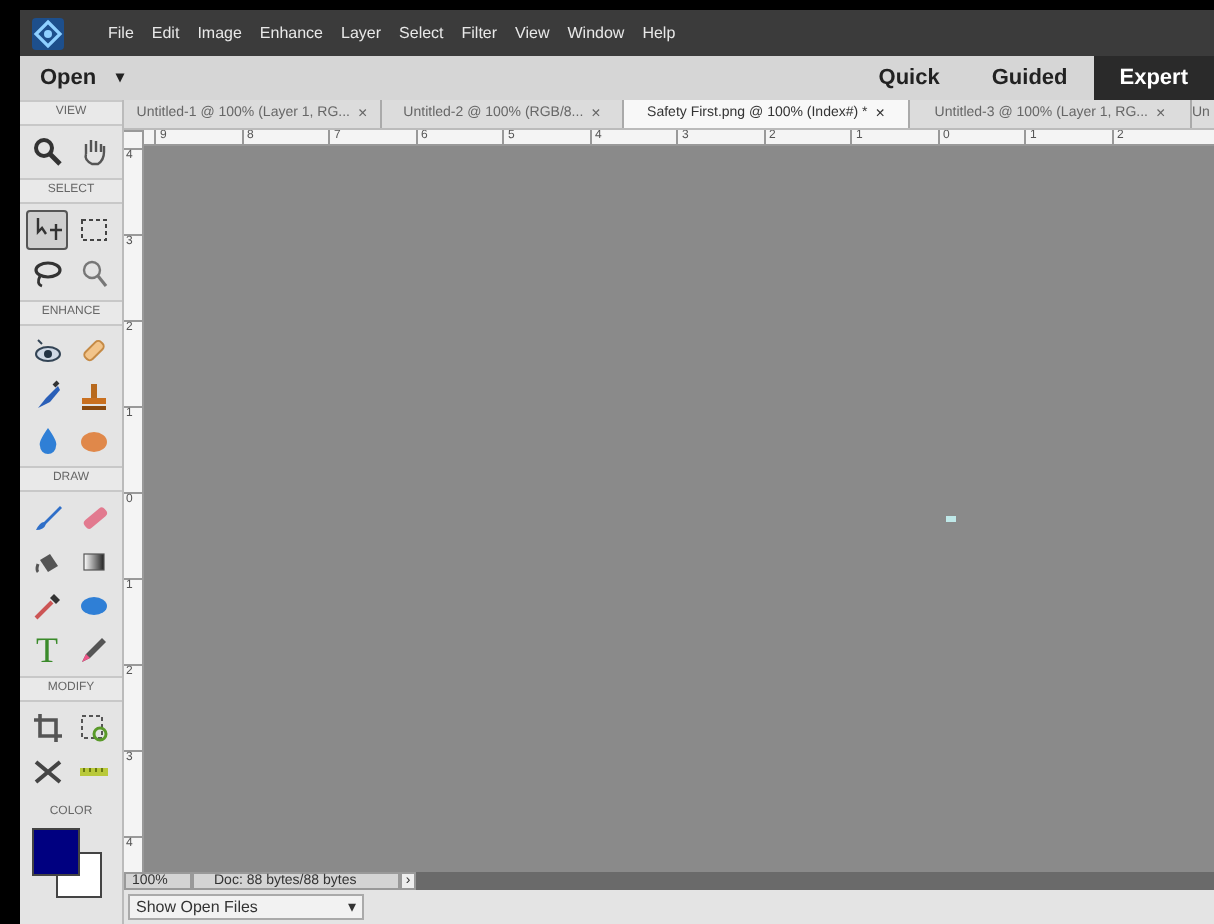 The image size is (1214, 924). Describe the element at coordinates (47, 274) in the screenshot. I see `lasso-icon` at that location.